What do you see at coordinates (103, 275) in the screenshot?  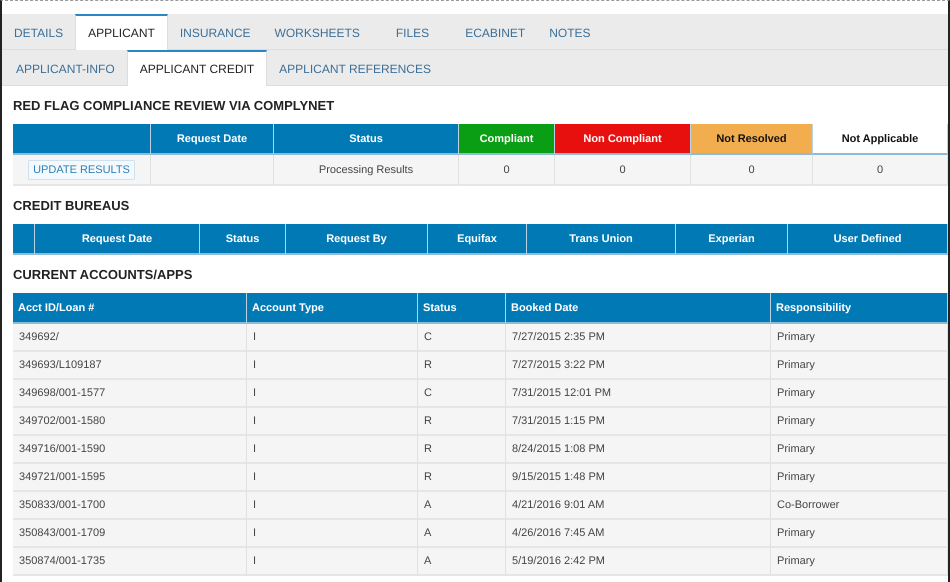 I see `section-title: CURRENT ACCOUNTS/APPS` at bounding box center [103, 275].